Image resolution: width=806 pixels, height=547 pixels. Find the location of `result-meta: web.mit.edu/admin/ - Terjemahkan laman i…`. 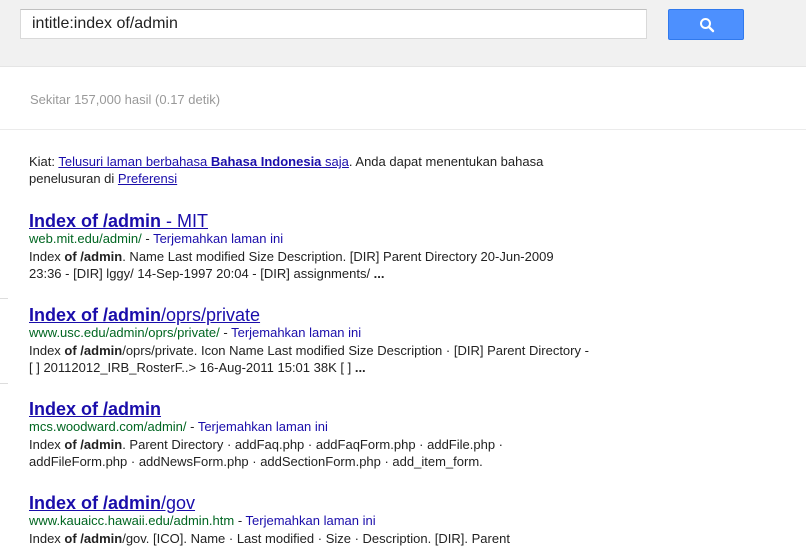

result-meta: web.mit.edu/admin/ - Terjemahkan laman i… is located at coordinates (309, 238).